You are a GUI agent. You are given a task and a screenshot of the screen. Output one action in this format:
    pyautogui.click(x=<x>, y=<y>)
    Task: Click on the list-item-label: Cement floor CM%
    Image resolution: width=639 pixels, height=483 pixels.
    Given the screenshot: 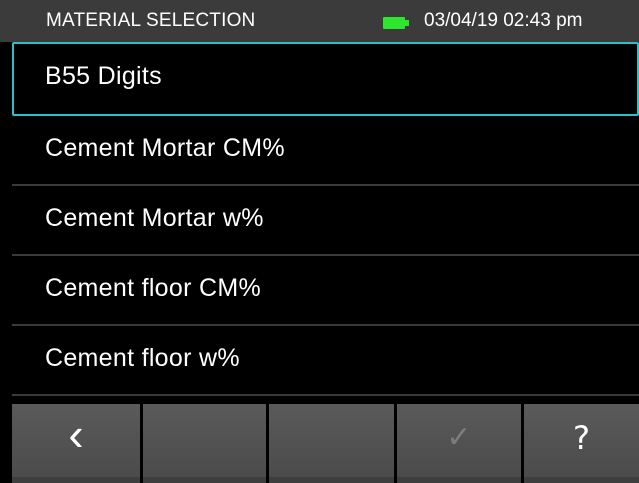 What is the action you would take?
    pyautogui.click(x=153, y=288)
    